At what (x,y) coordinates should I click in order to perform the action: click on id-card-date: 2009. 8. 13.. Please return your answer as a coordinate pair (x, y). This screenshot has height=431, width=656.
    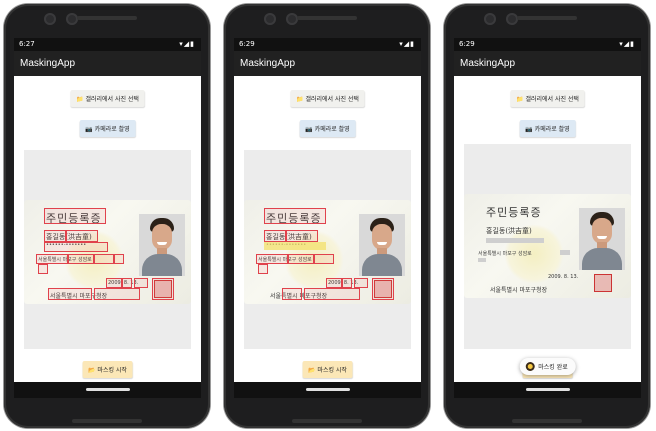
    Looking at the image, I should click on (563, 277).